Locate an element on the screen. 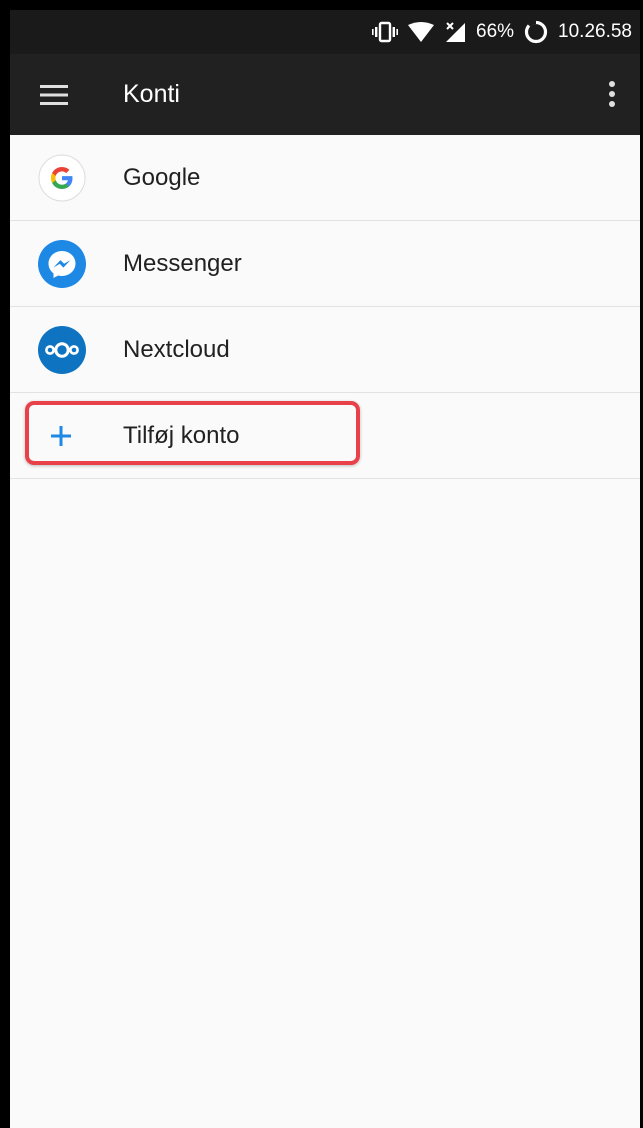  wifi-icon is located at coordinates (421, 32).